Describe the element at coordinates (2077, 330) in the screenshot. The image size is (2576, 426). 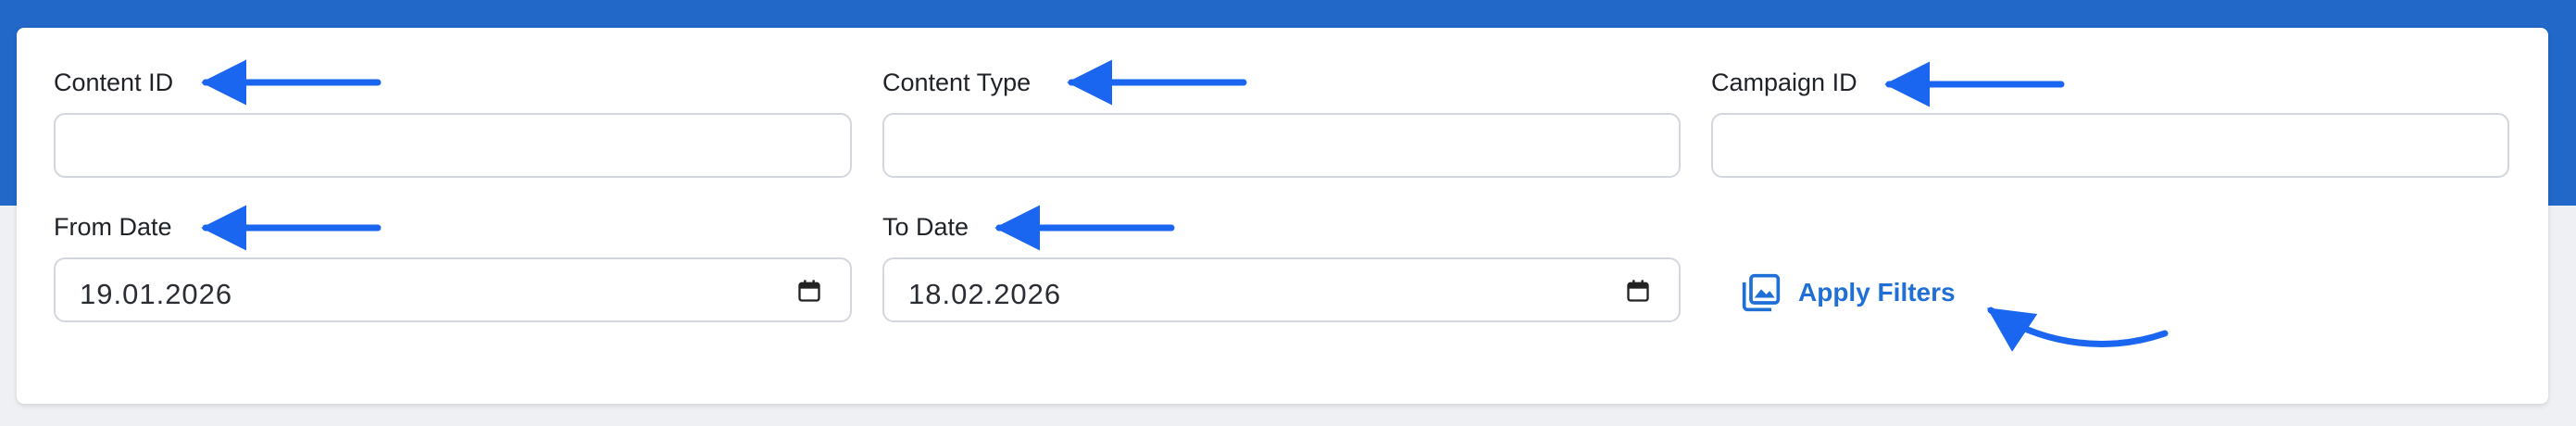
I see `arrow-icon` at that location.